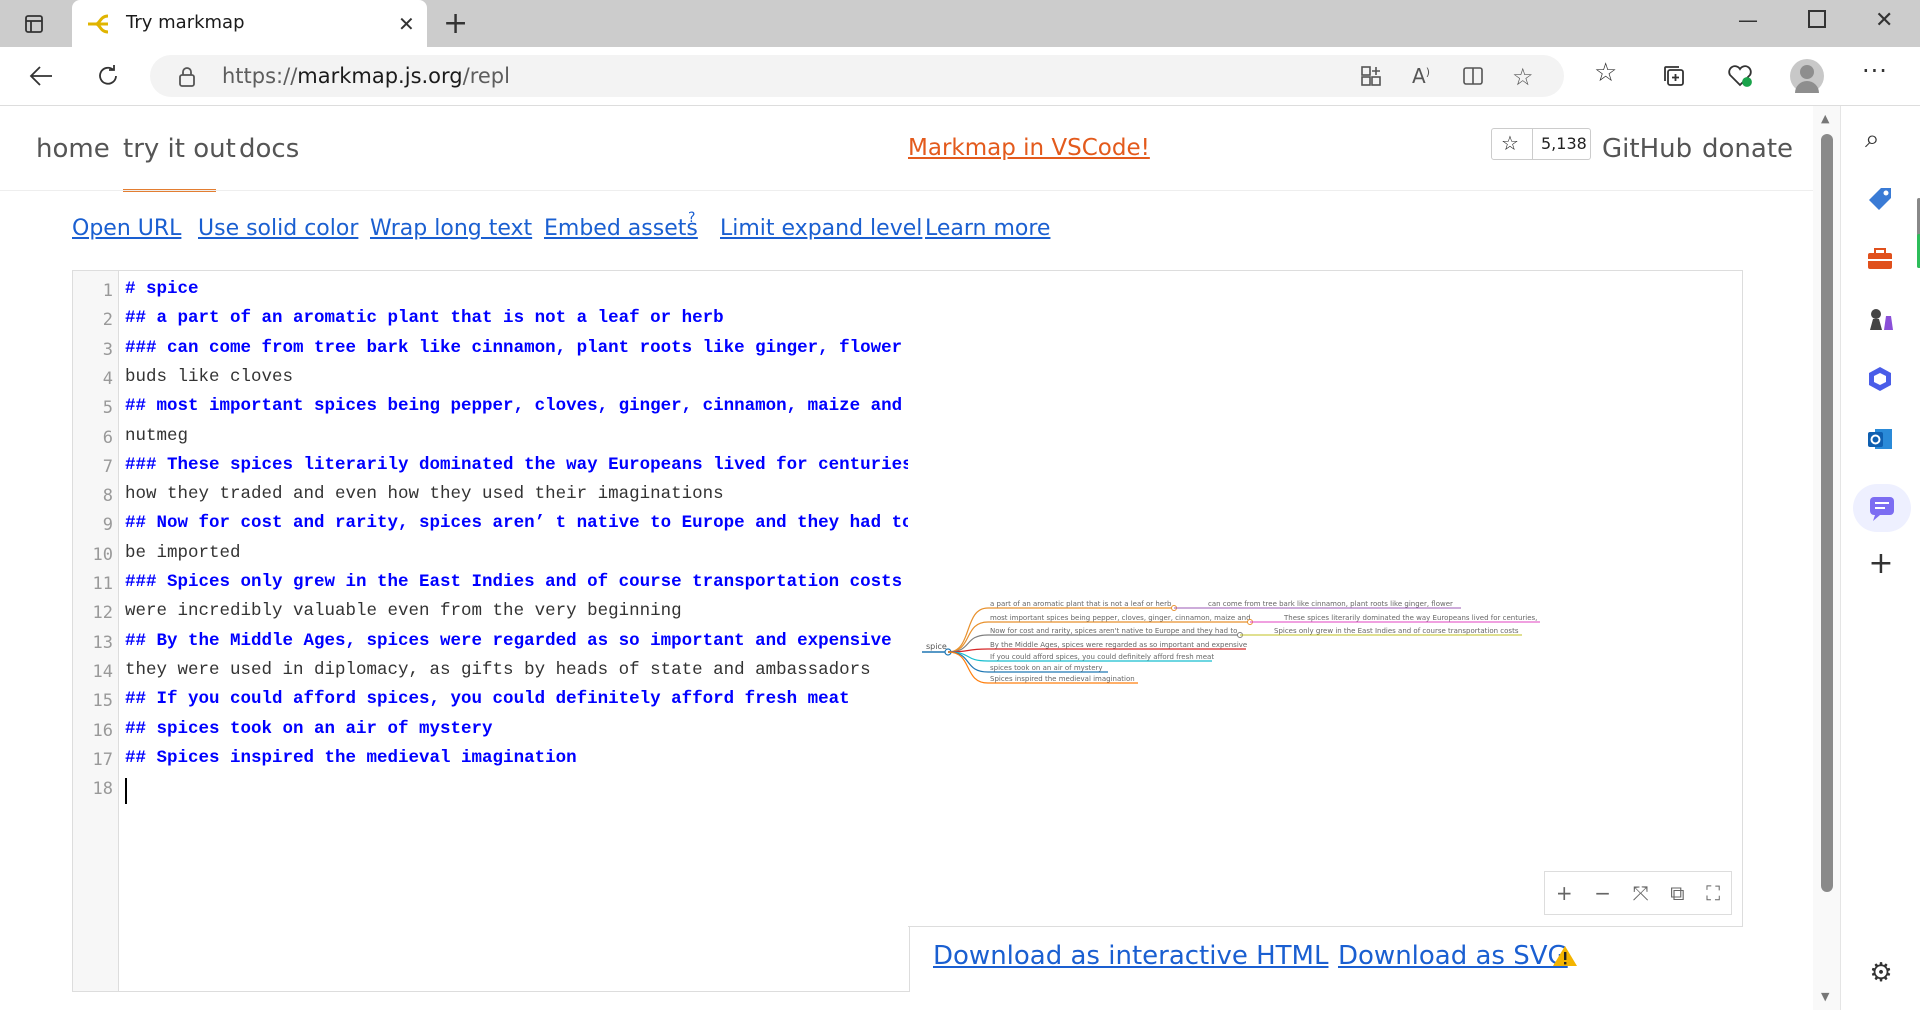 The width and height of the screenshot is (1920, 1010). I want to click on back-icon, so click(42, 76).